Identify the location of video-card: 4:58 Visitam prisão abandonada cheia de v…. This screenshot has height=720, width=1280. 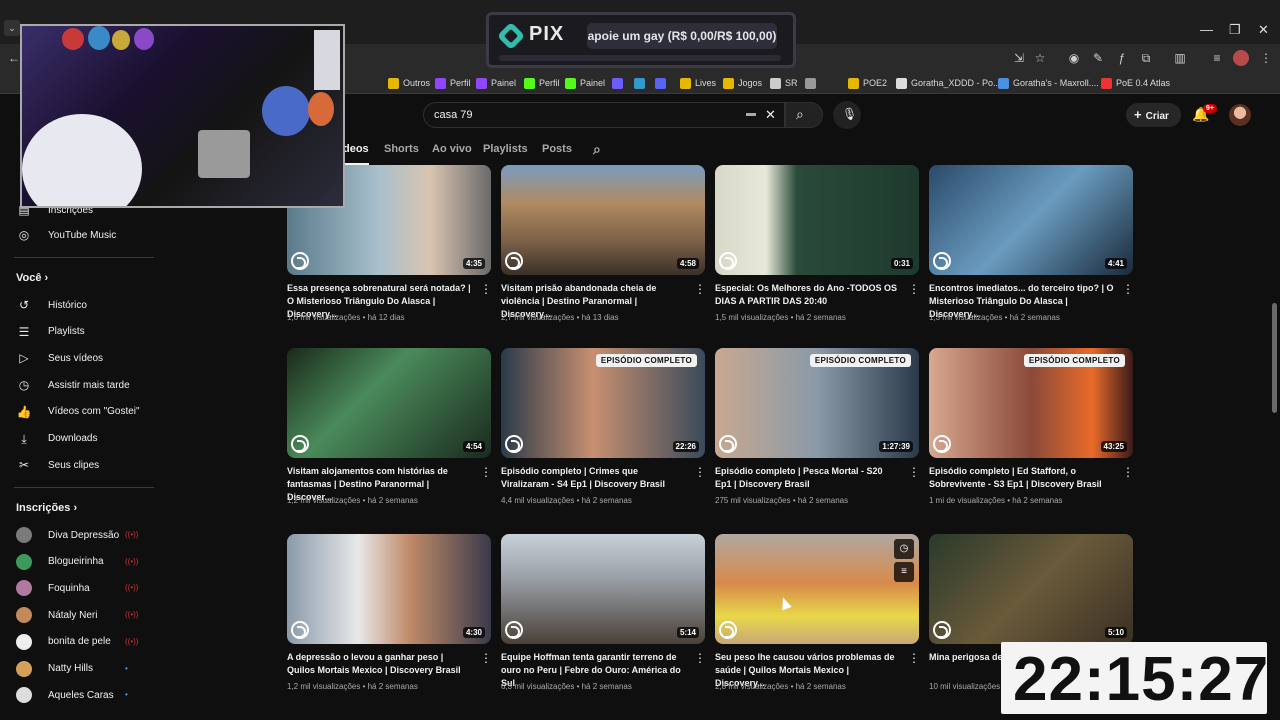
(603, 250).